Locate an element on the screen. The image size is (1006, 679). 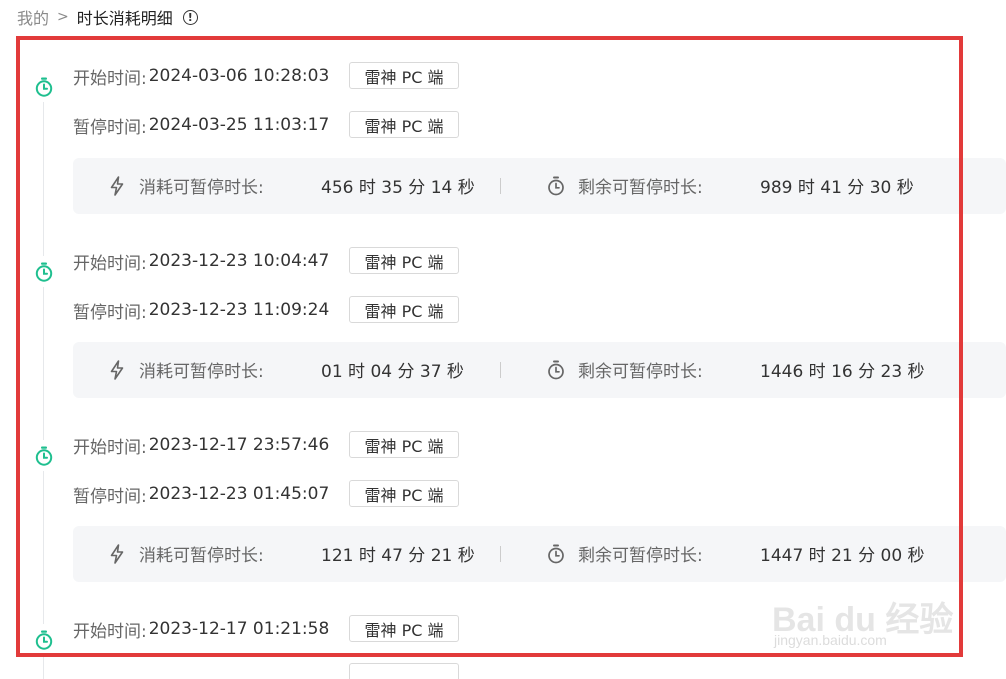
start-time-row: 开始时间: 2023-12-17 23:57:46 is located at coordinates (201, 445).